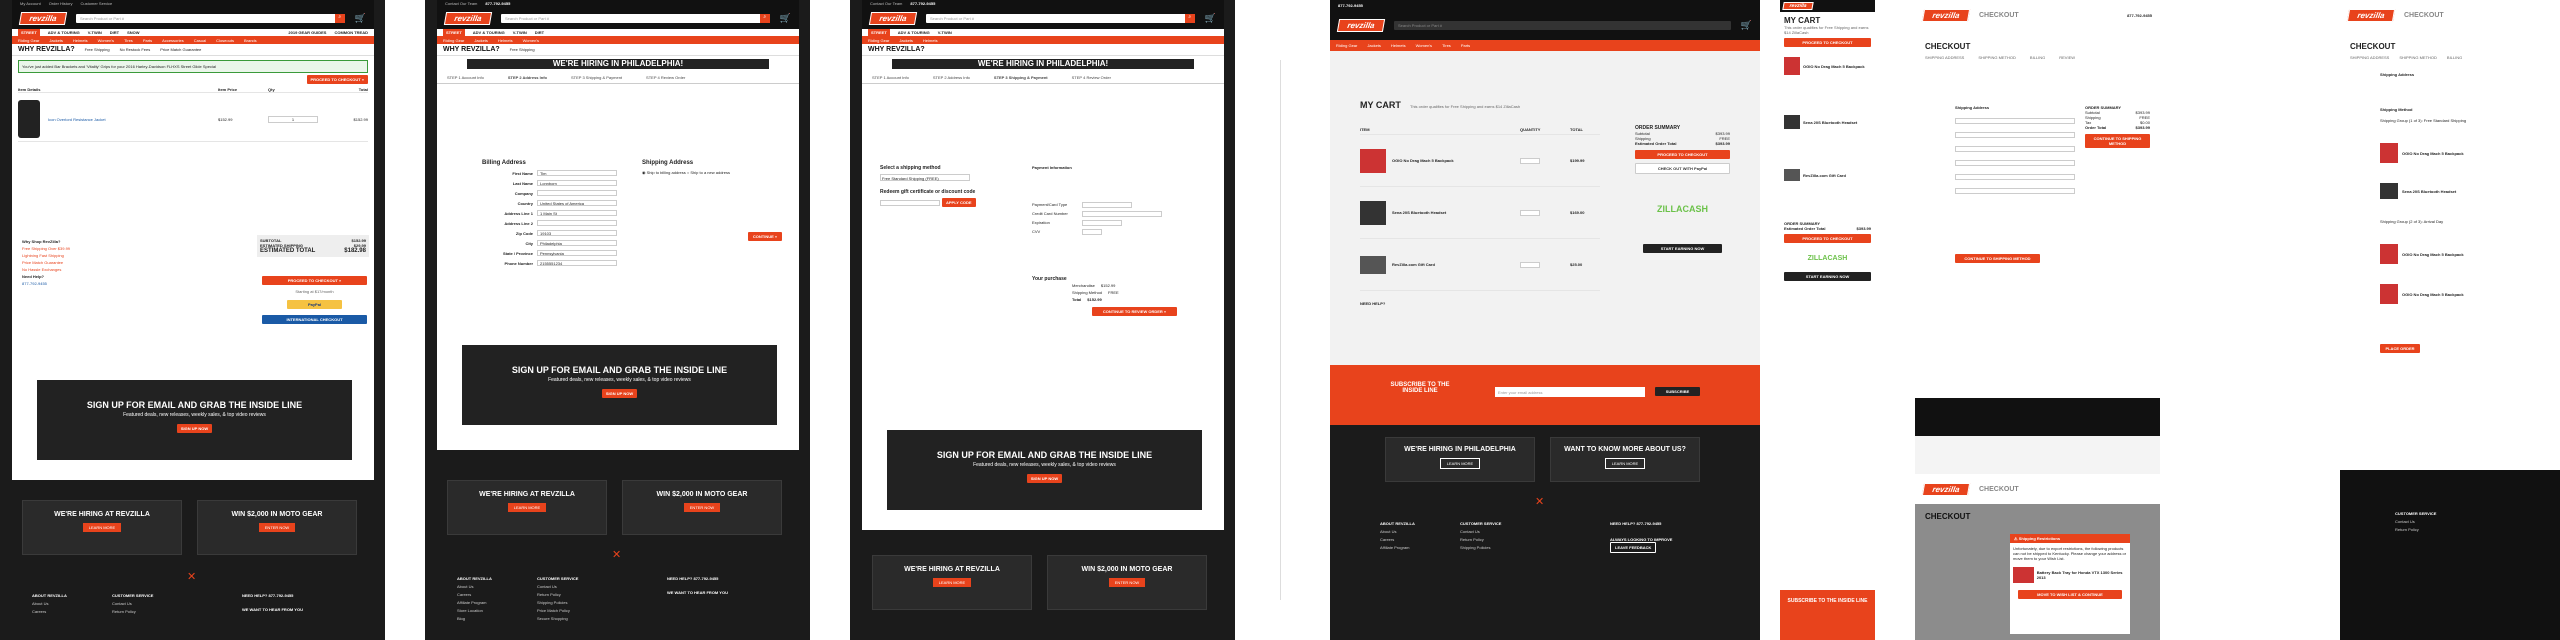 This screenshot has width=2560, height=640. Describe the element at coordinates (1373, 160) in the screenshot. I see `backpack-image` at that location.